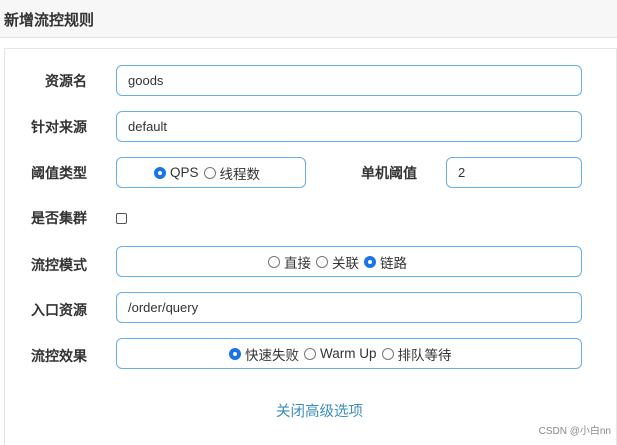 The image size is (617, 445). What do you see at coordinates (349, 80) in the screenshot?
I see `resource-name-input` at bounding box center [349, 80].